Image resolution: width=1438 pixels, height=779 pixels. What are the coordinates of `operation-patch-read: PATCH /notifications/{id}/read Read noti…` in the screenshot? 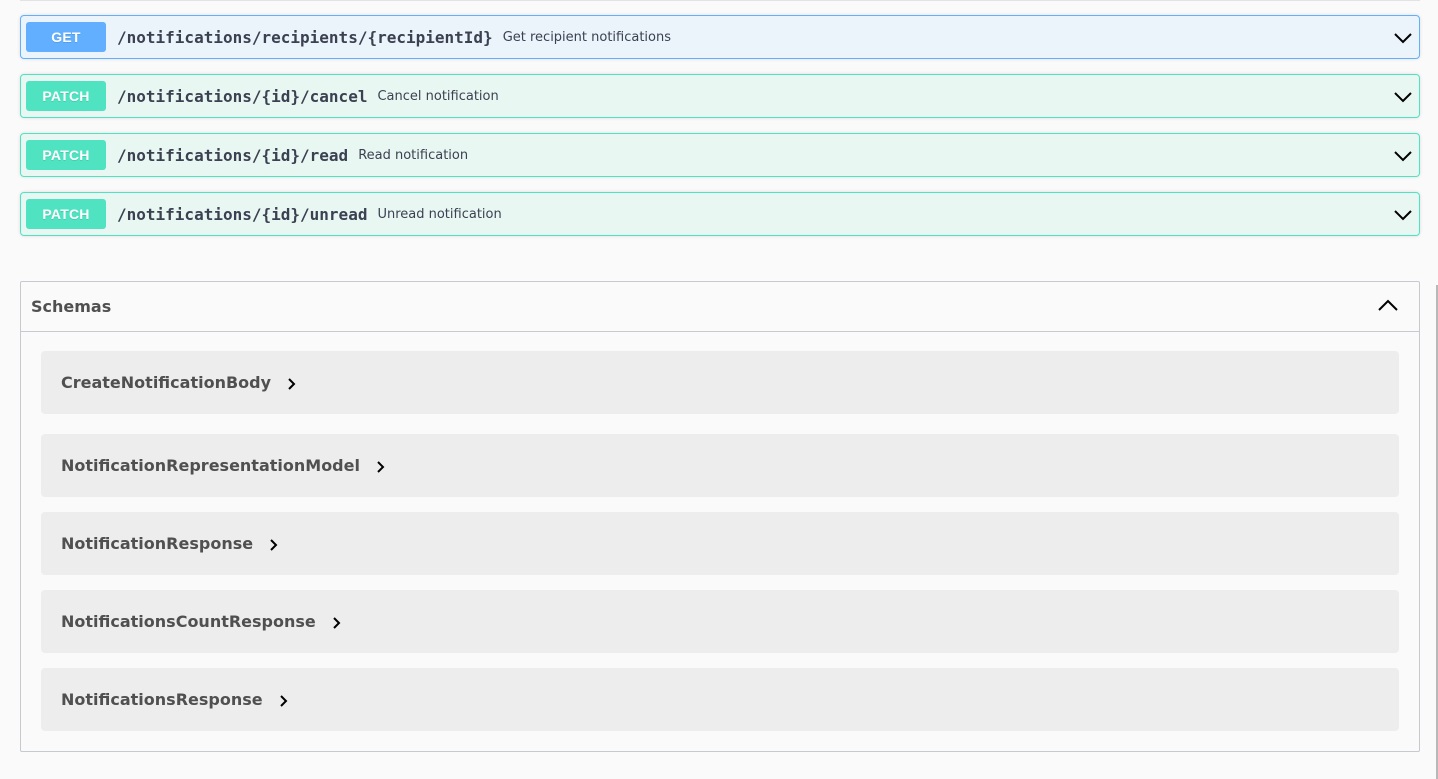 It's located at (720, 155).